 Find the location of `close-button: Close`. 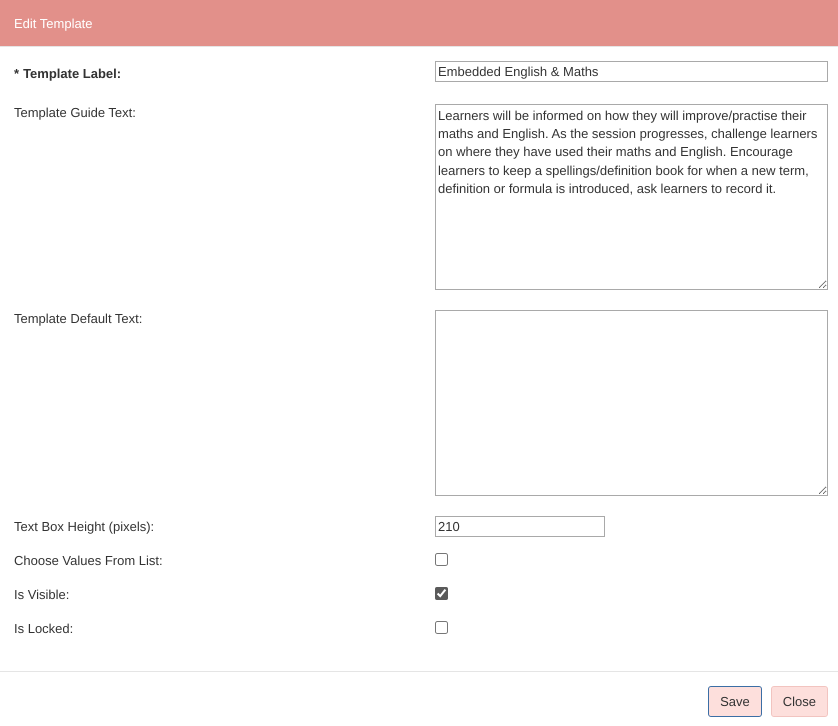

close-button: Close is located at coordinates (799, 701).